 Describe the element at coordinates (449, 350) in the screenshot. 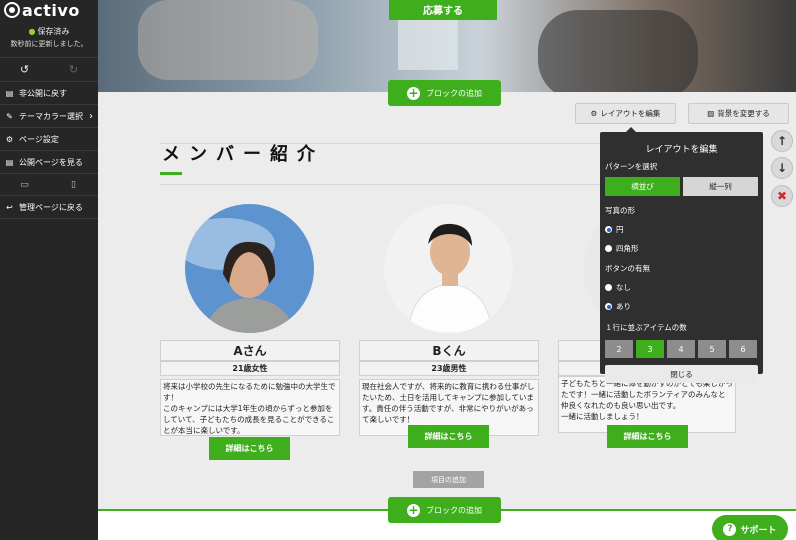

I see `member-name: Bくん` at that location.